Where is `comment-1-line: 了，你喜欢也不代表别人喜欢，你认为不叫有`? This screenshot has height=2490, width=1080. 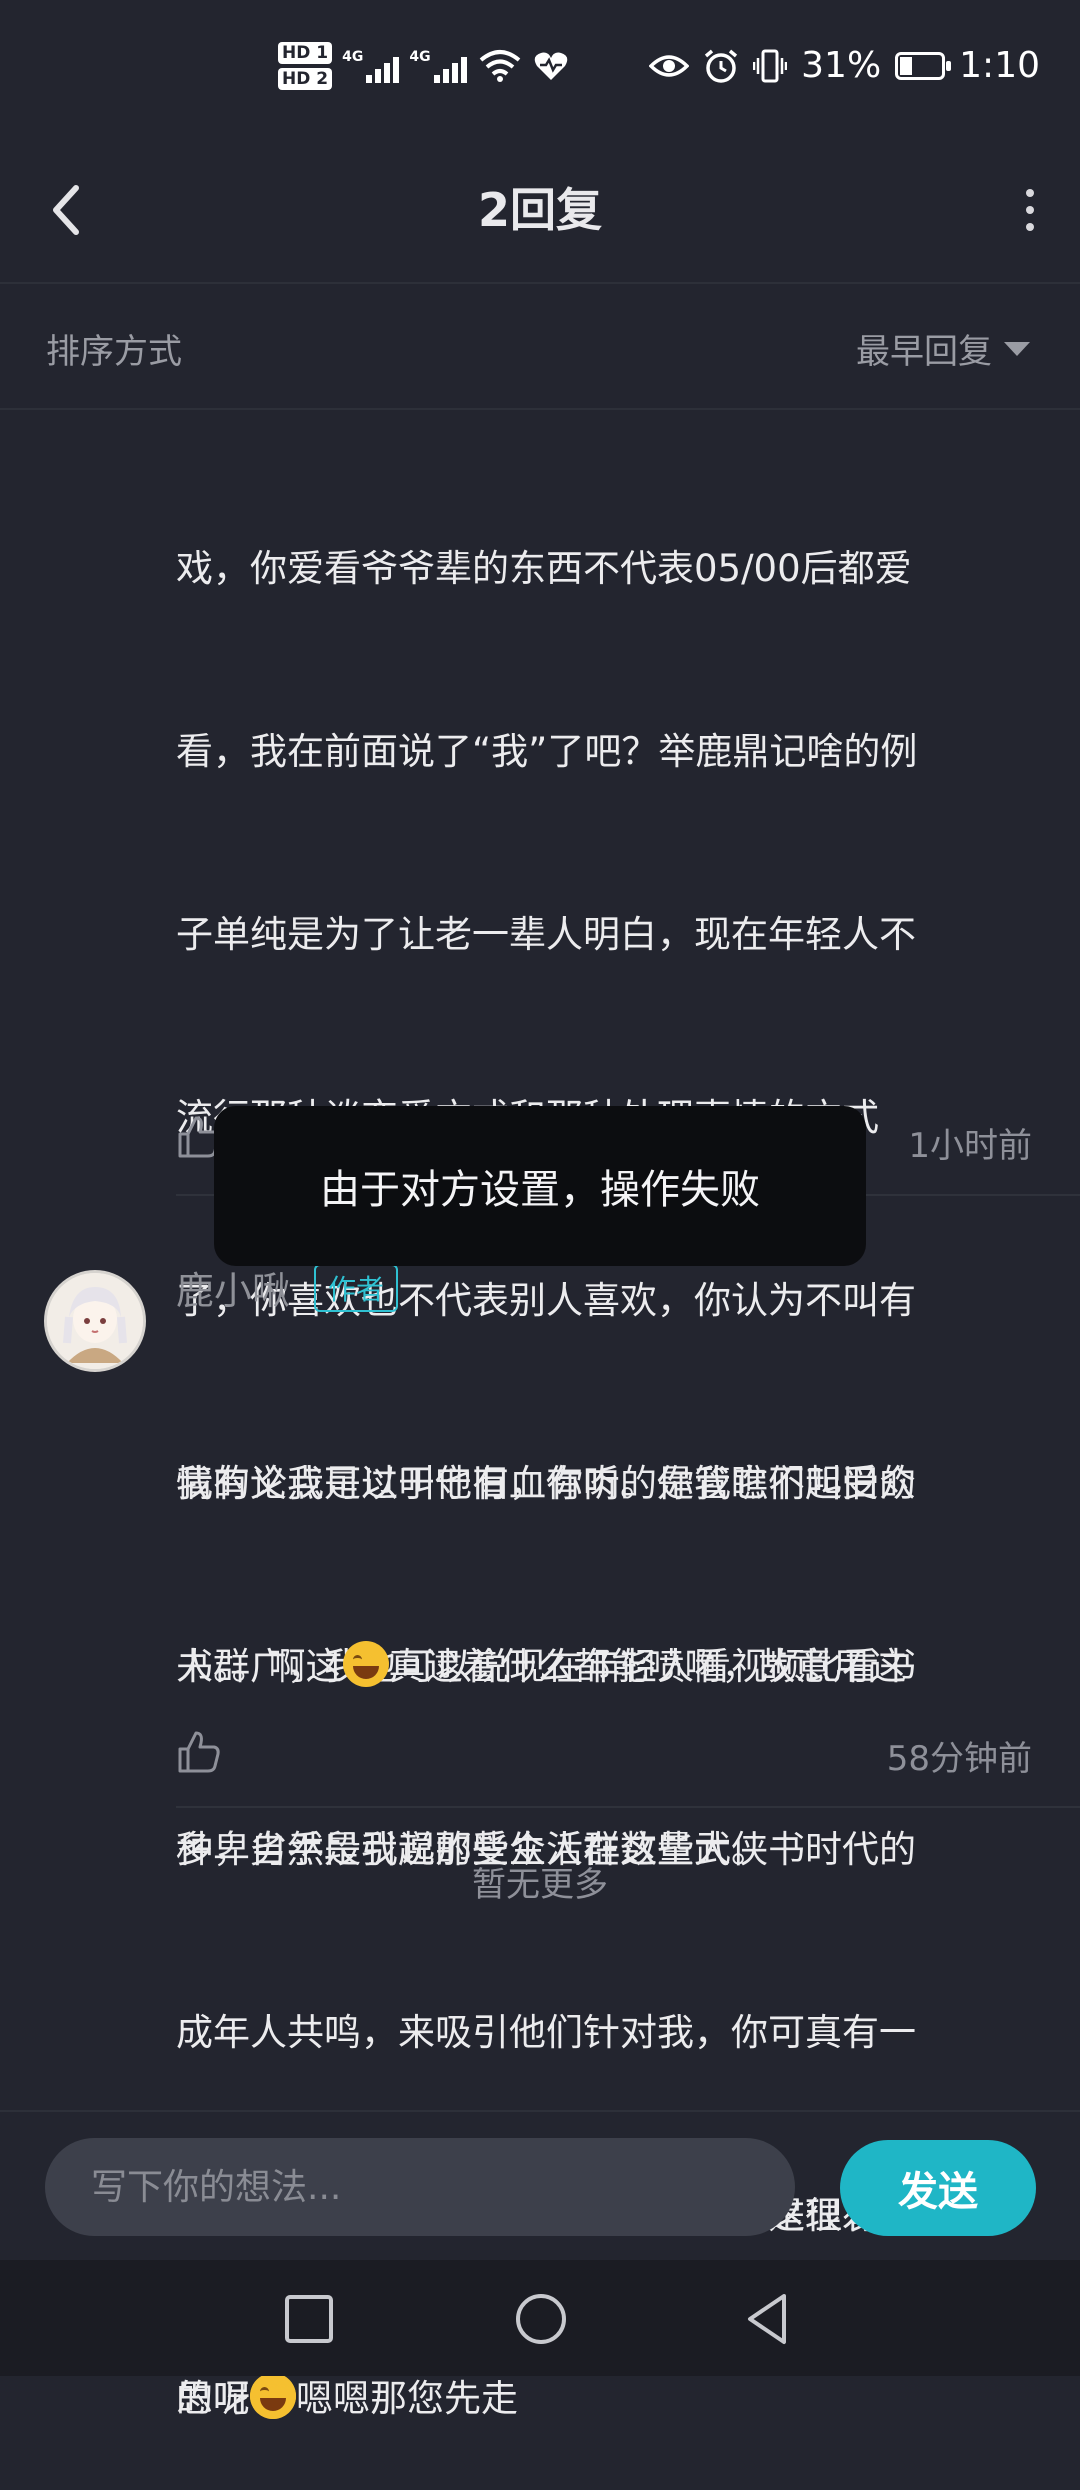 comment-1-line: 了，你喜欢也不代表别人喜欢，你认为不叫有 is located at coordinates (546, 1300).